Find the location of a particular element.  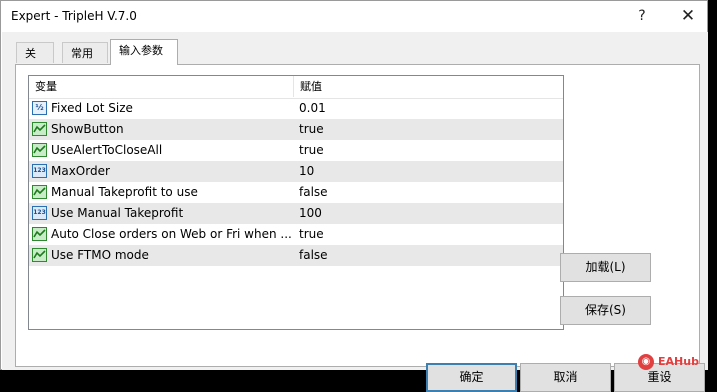

table-row: Use FTMO mode false is located at coordinates (296, 255).